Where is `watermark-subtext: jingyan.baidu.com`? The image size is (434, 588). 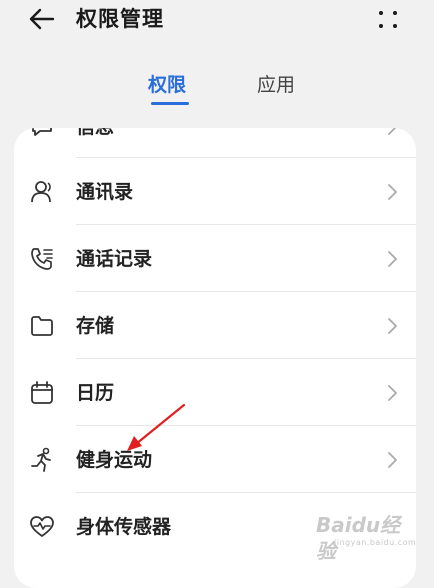
watermark-subtext: jingyan.baidu.com is located at coordinates (375, 542).